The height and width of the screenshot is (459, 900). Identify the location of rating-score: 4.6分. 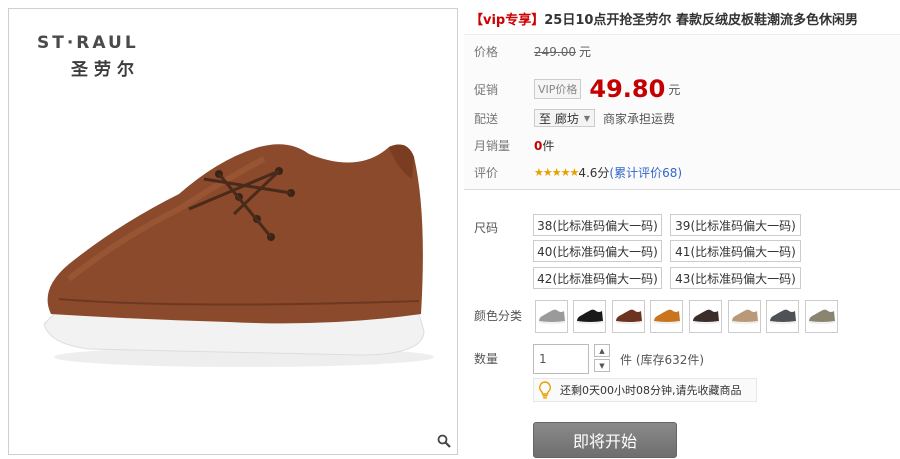
(594, 173).